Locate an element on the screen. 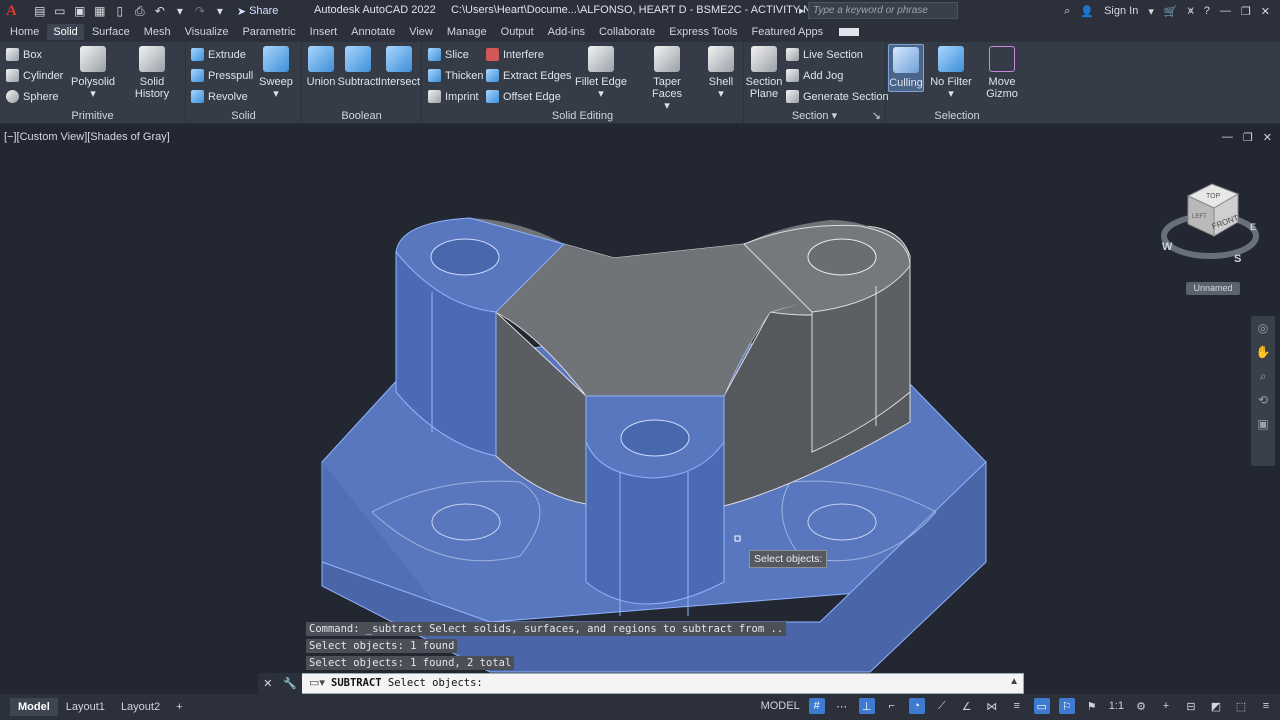 This screenshot has width=1280, height=720. live-section-button: Live Section is located at coordinates (824, 54).